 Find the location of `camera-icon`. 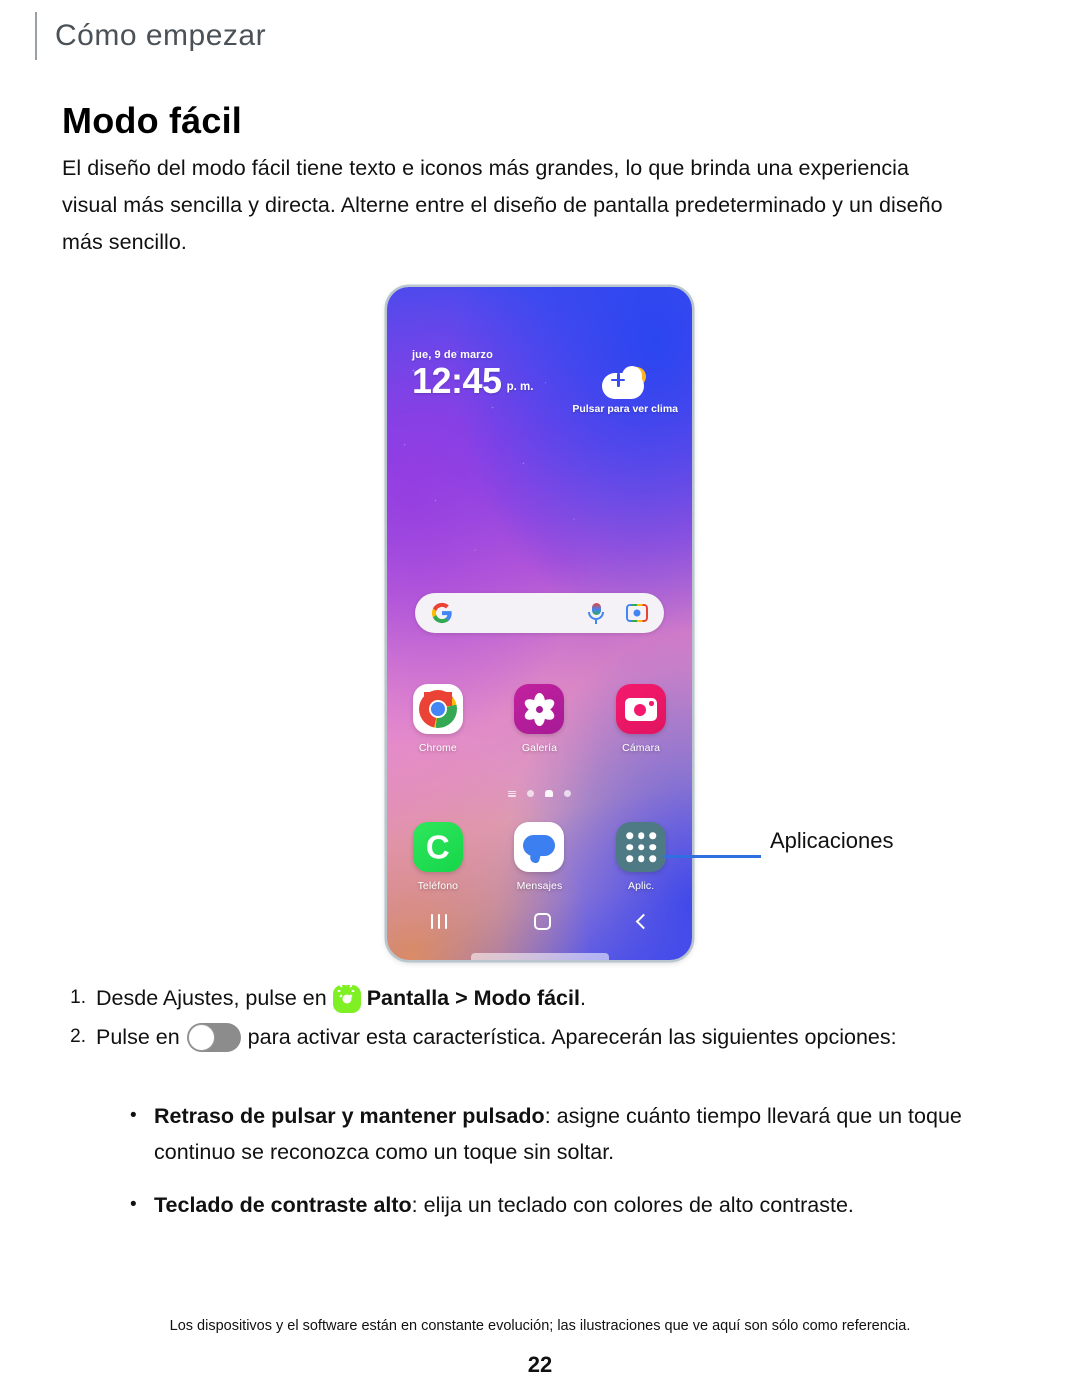

camera-icon is located at coordinates (641, 709).